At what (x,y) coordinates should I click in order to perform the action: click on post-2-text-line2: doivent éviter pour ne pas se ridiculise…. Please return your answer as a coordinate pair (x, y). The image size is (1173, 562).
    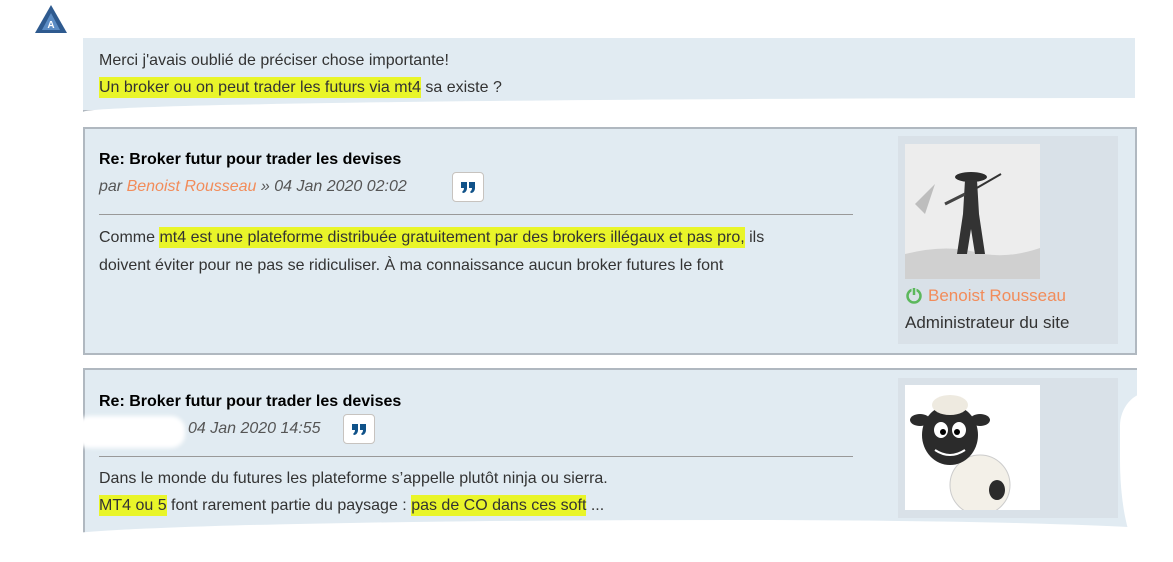
    Looking at the image, I should click on (411, 265).